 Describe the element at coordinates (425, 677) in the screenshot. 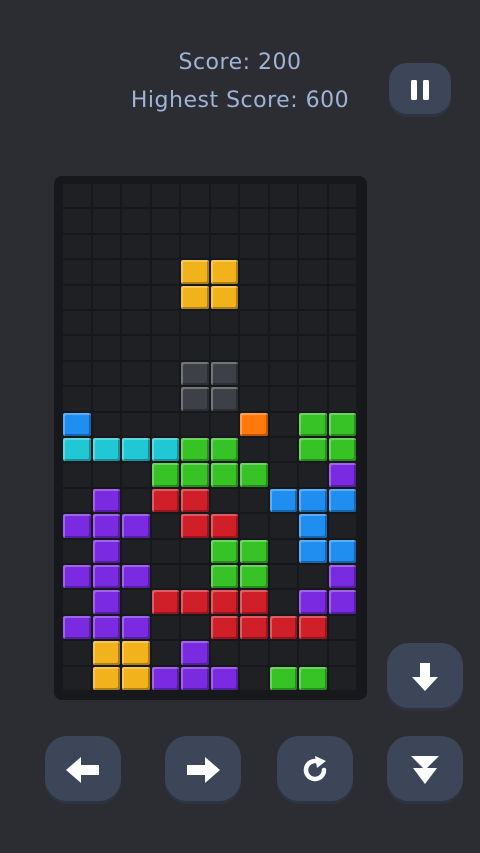

I see `soft-drop-button` at that location.